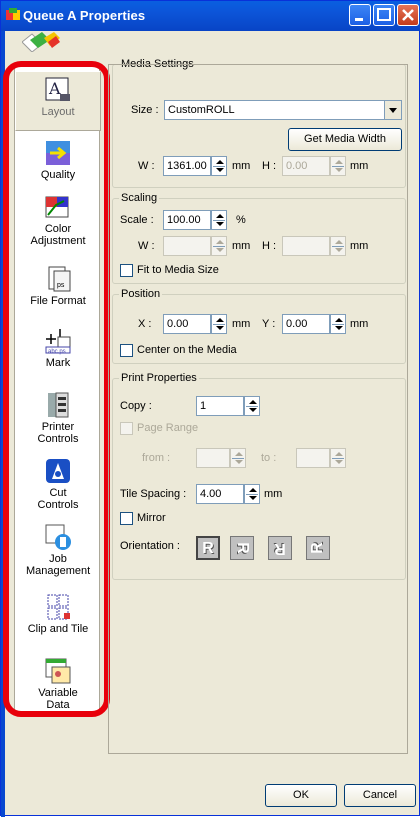 Image resolution: width=420 pixels, height=817 pixels. Describe the element at coordinates (273, 494) in the screenshot. I see `tile-spacing-unit: mm` at that location.